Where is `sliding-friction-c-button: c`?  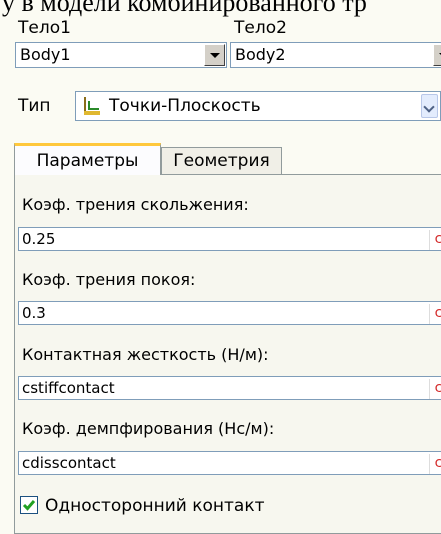
sliding-friction-c-button: c is located at coordinates (435, 240).